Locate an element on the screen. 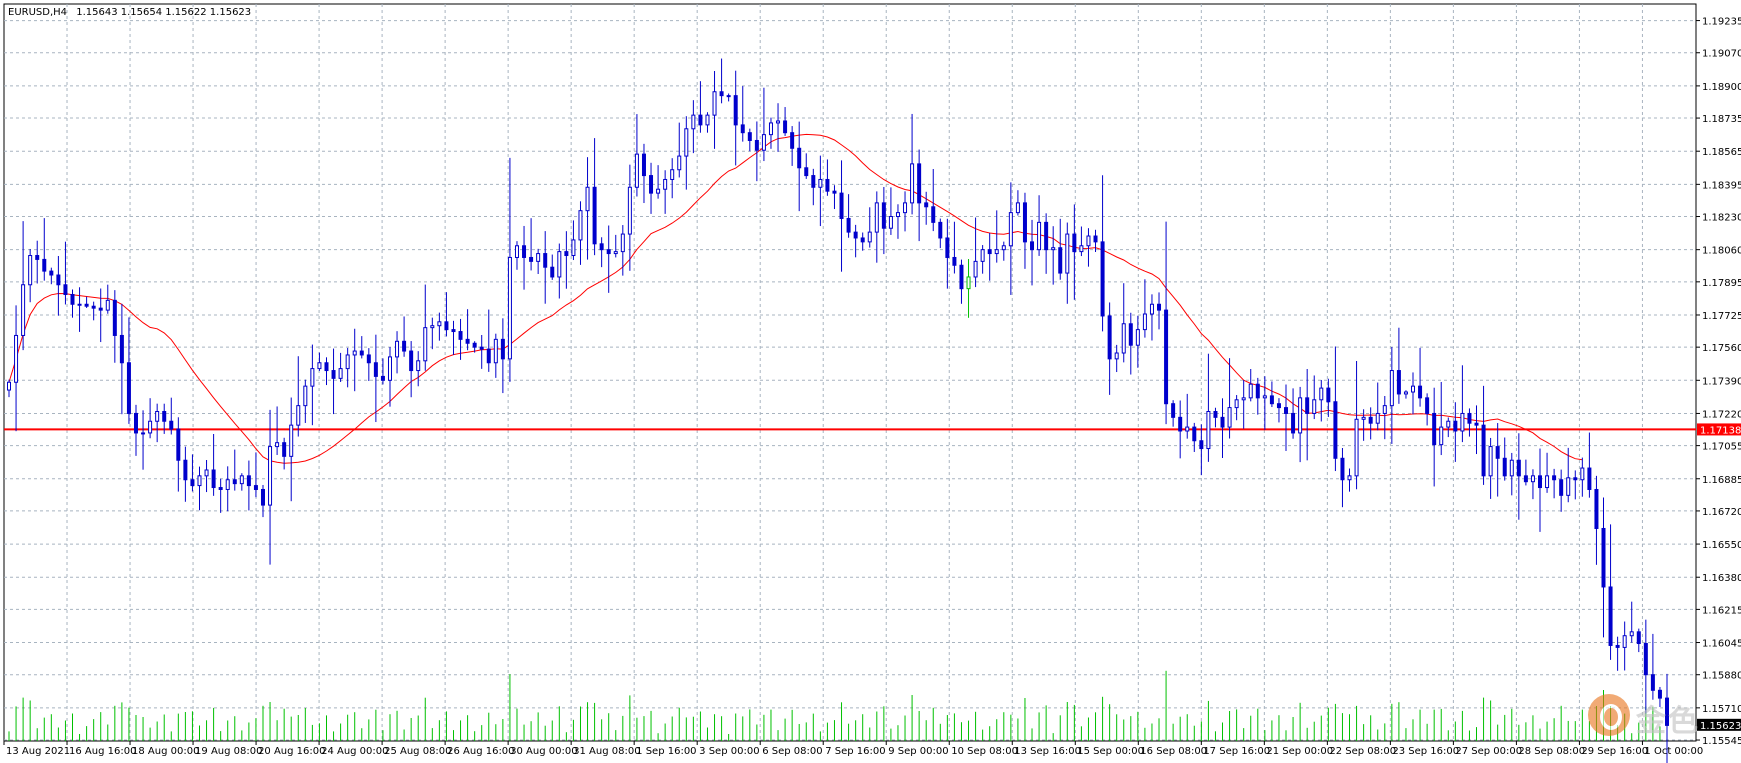 Image resolution: width=1741 pixels, height=763 pixels. x-tick-label: 26 Aug 16:00 is located at coordinates (480, 751).